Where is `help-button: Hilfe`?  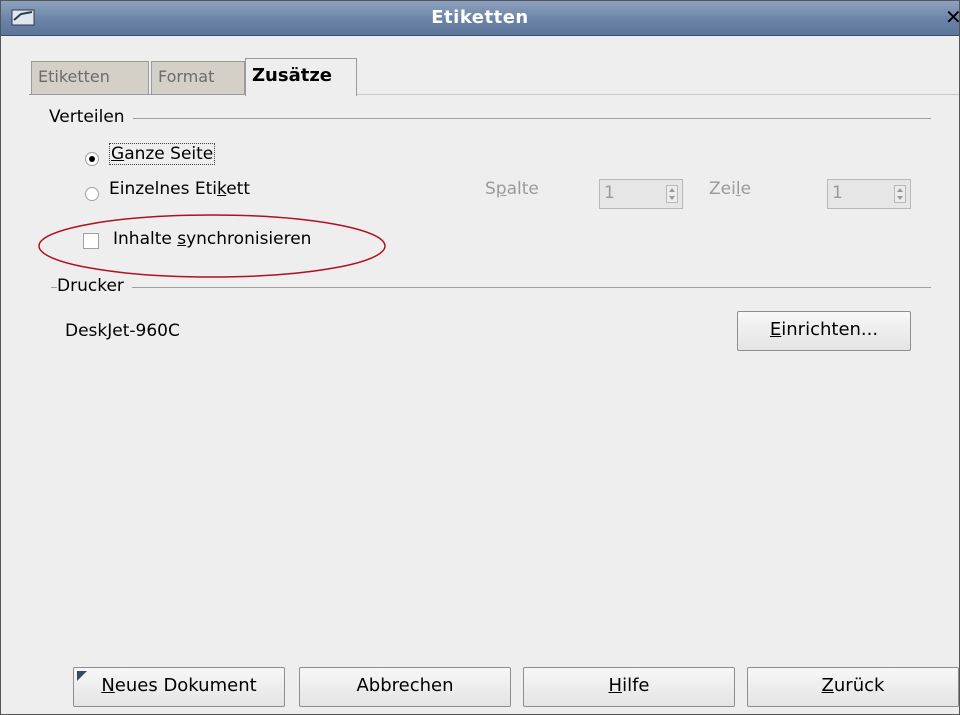 help-button: Hilfe is located at coordinates (629, 687).